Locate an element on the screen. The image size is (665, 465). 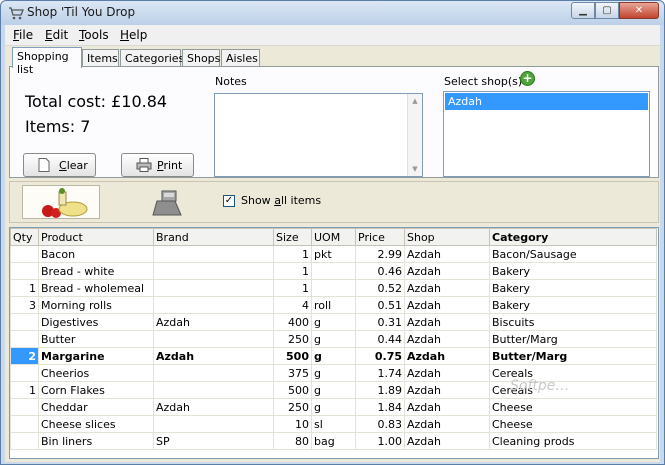
tab-shopping-list: Shopping list is located at coordinates (47, 61).